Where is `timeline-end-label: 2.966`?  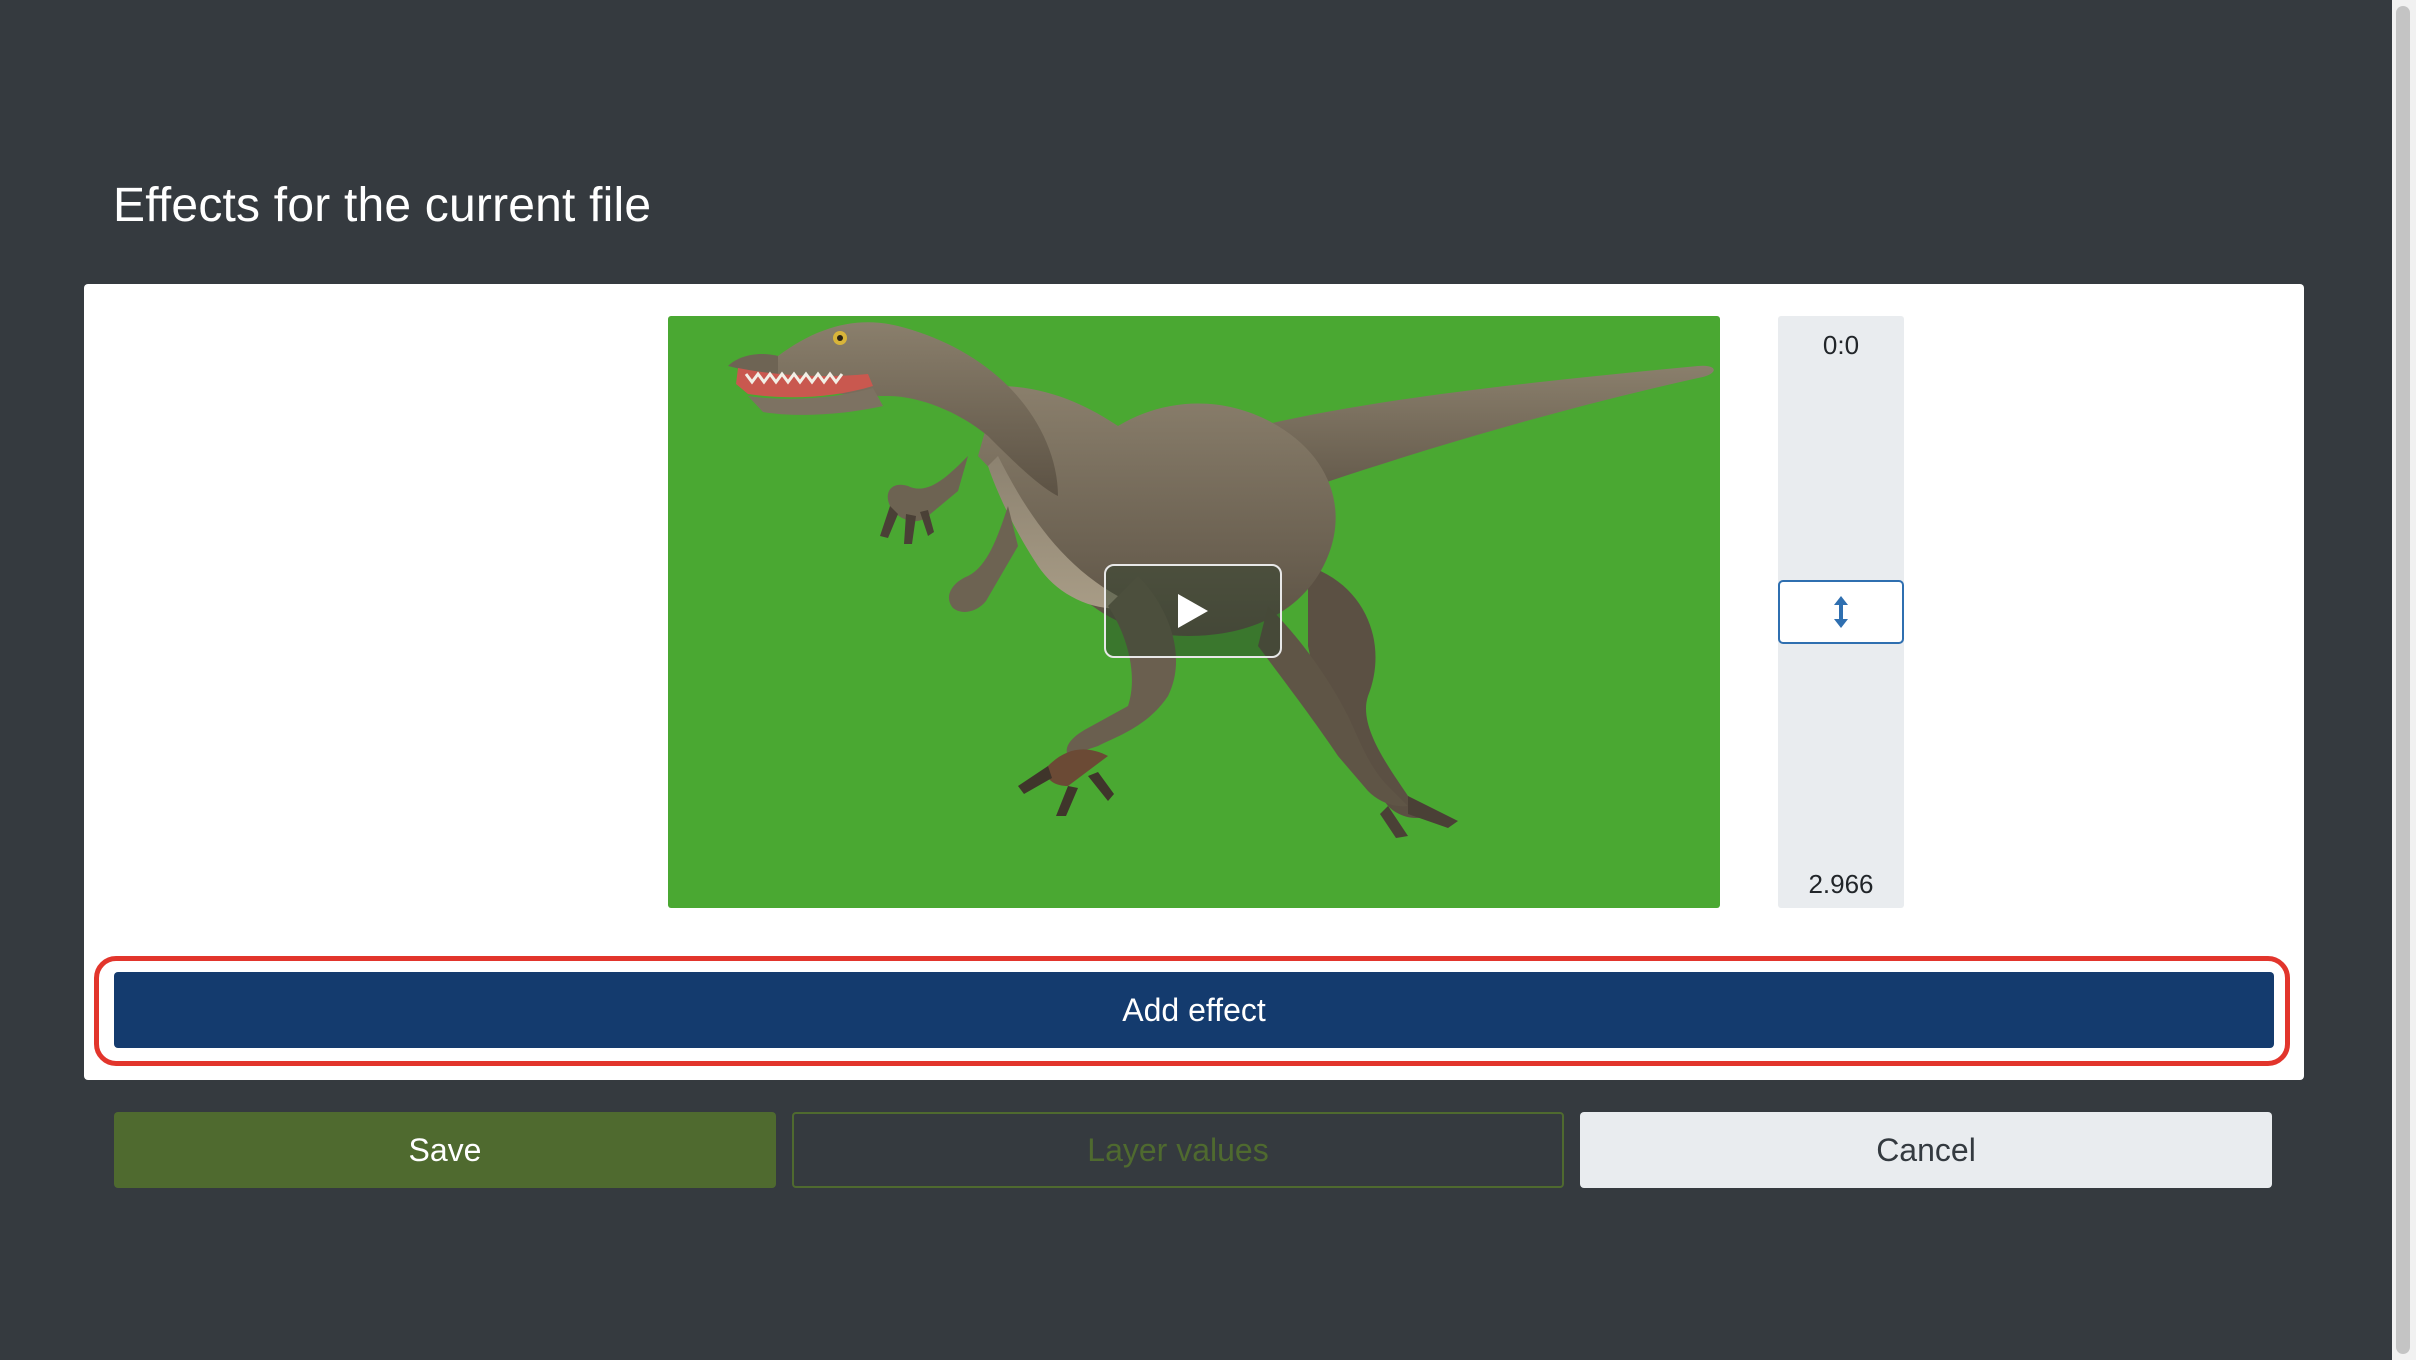
timeline-end-label: 2.966 is located at coordinates (1841, 884).